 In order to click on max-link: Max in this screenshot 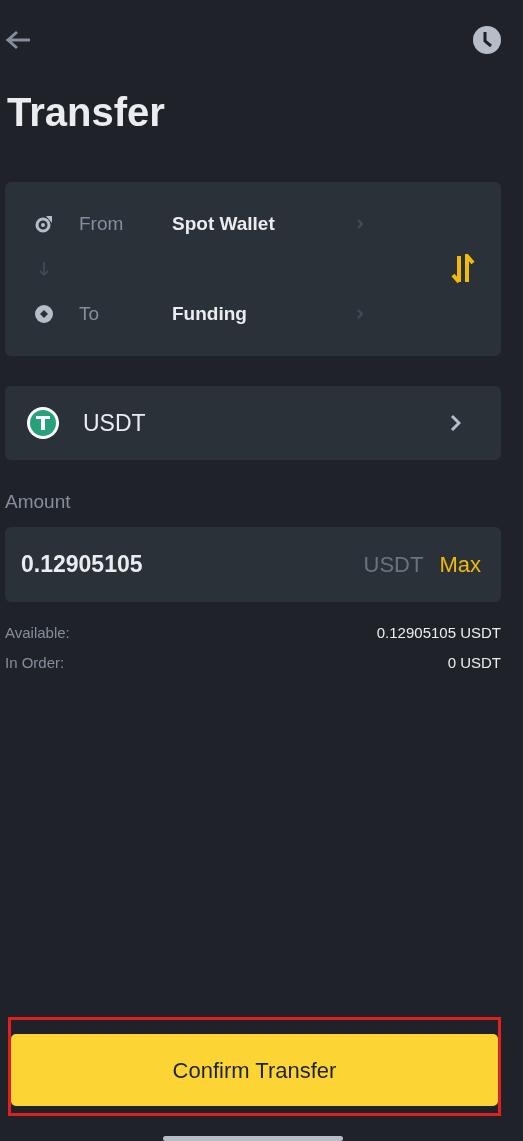, I will do `click(460, 564)`.